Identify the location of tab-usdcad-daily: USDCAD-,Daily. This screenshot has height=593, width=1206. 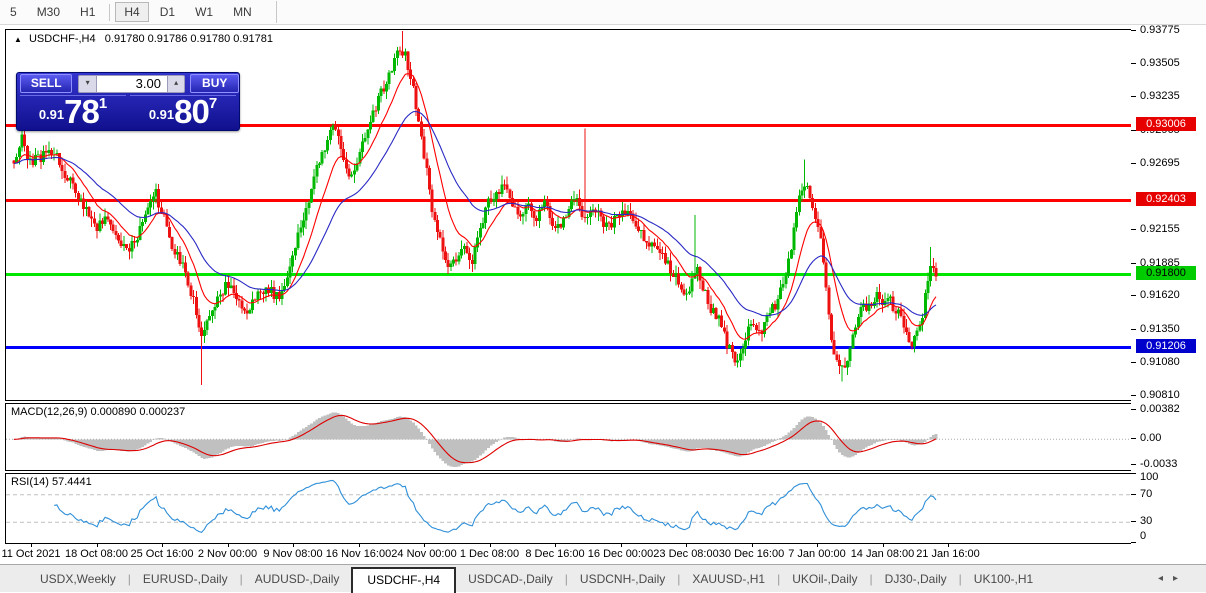
(510, 579).